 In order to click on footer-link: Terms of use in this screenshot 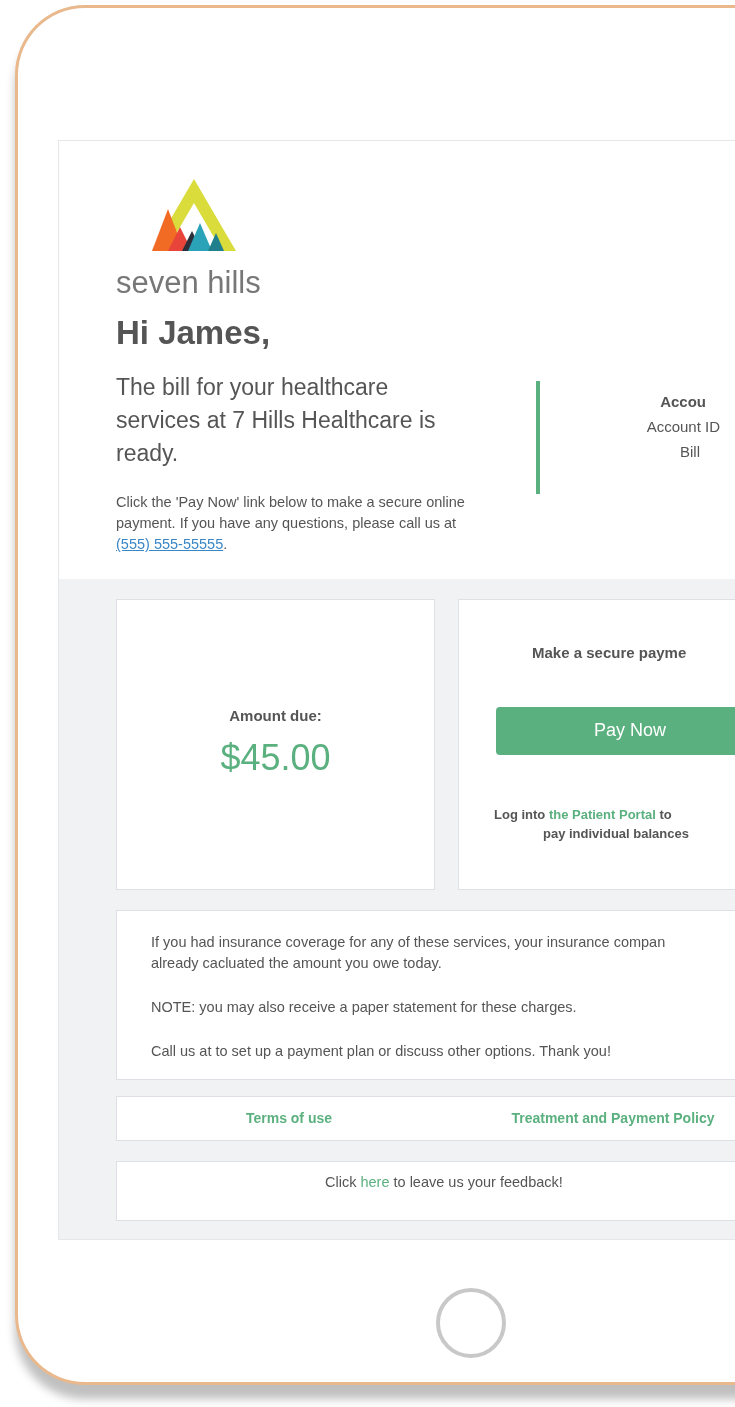, I will do `click(289, 1119)`.